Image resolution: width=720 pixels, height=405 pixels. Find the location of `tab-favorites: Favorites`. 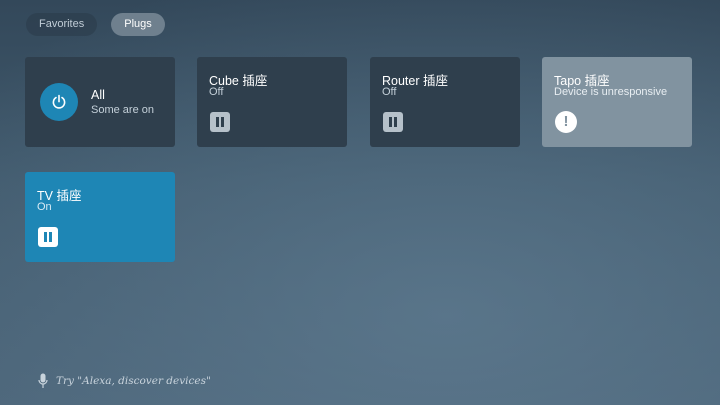

tab-favorites: Favorites is located at coordinates (62, 24).